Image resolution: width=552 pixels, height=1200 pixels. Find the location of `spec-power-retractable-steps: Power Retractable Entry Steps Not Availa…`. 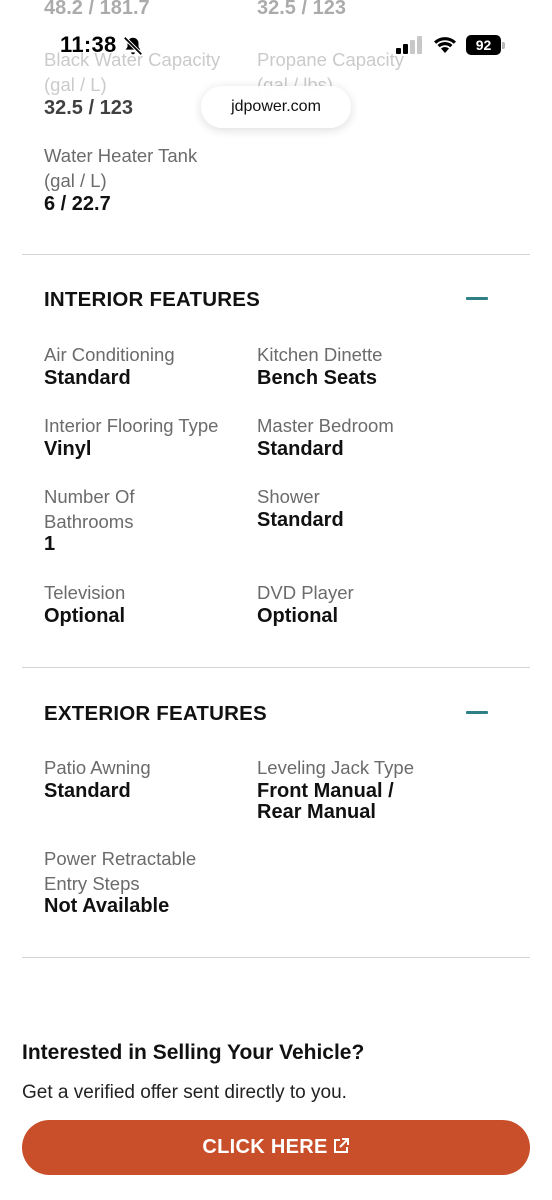

spec-power-retractable-steps: Power Retractable Entry Steps Not Availa… is located at coordinates (146, 882).